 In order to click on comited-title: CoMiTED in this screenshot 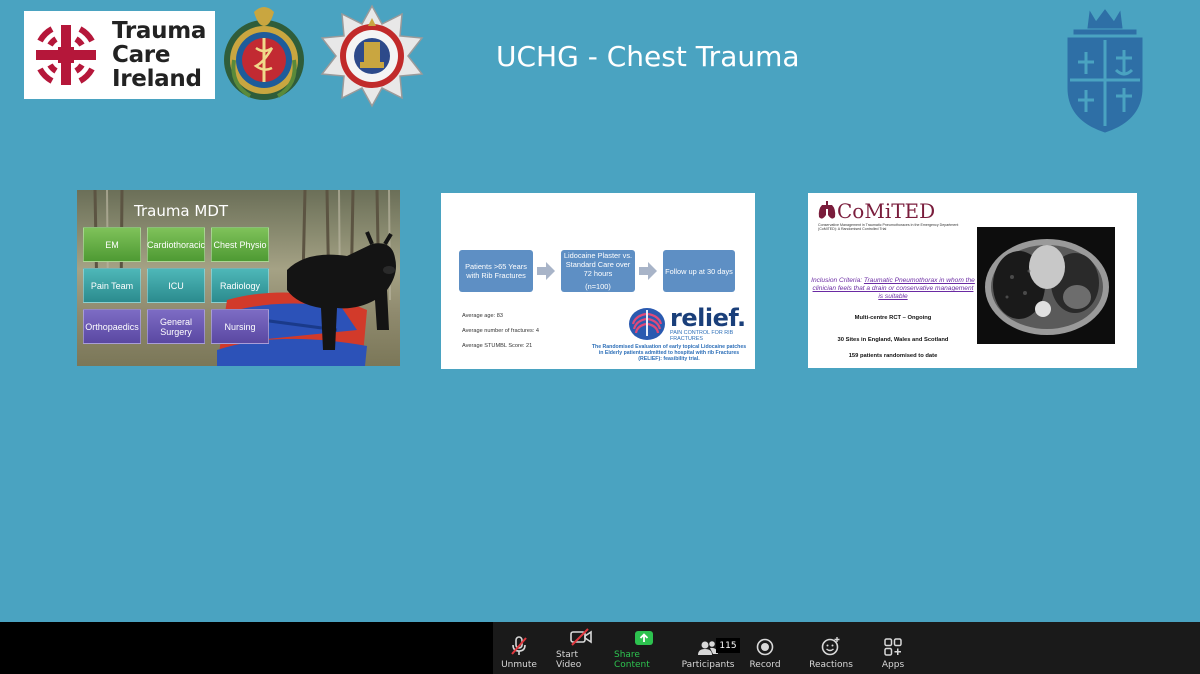, I will do `click(886, 211)`.